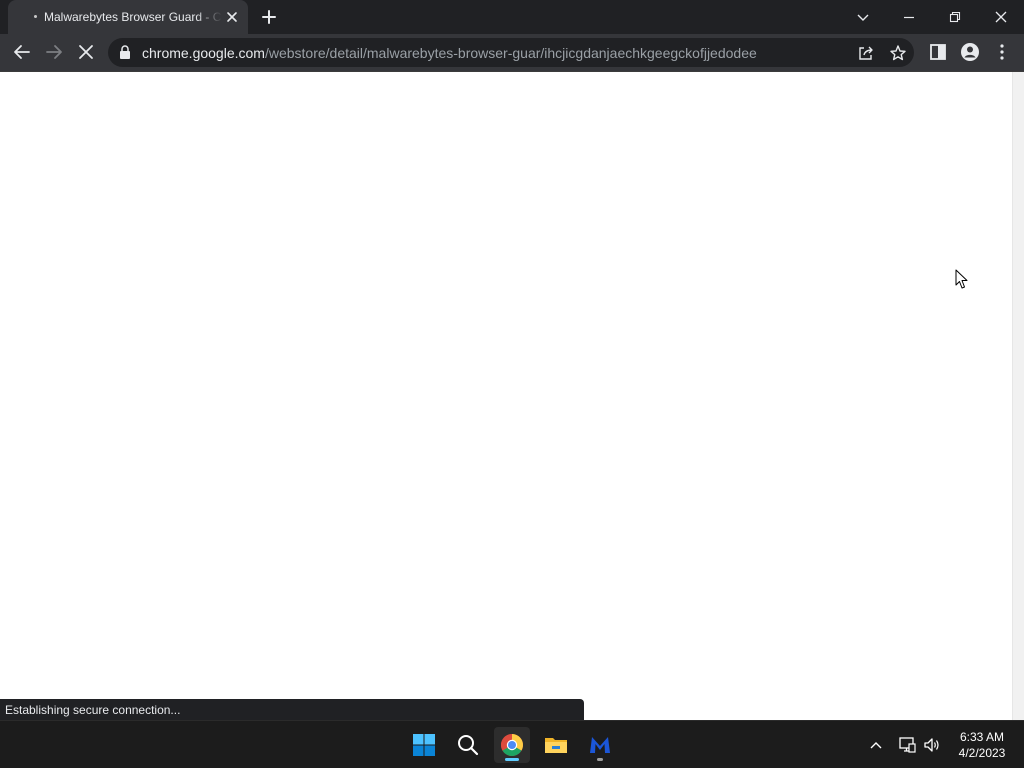 The width and height of the screenshot is (1024, 768). What do you see at coordinates (866, 53) in the screenshot?
I see `share-icon` at bounding box center [866, 53].